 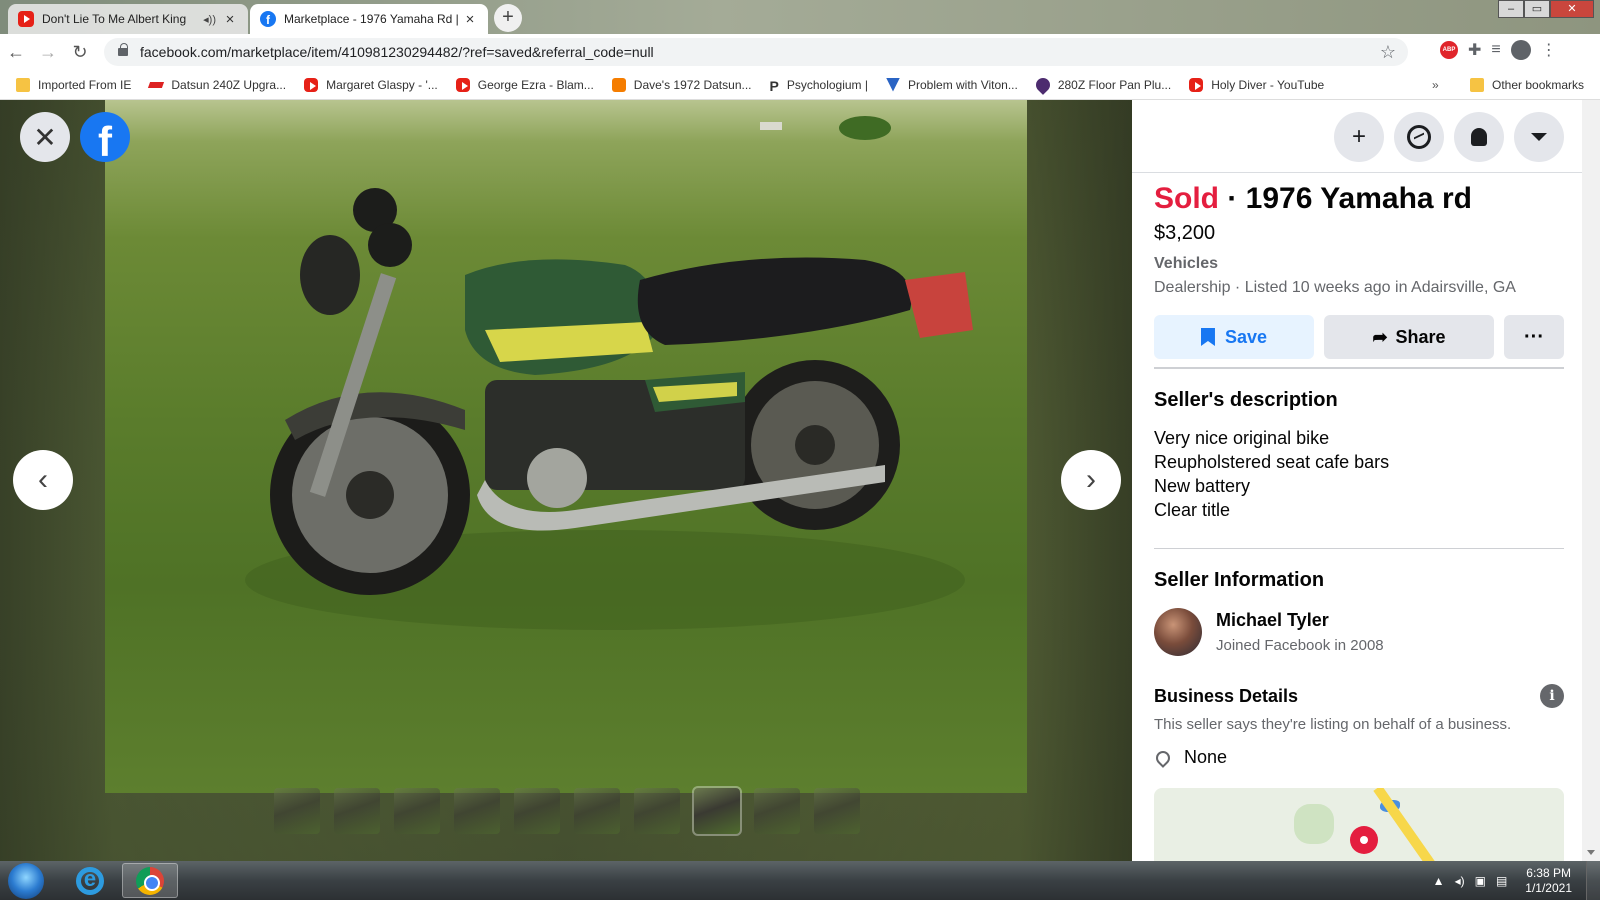 I want to click on share-button: ➦ Share, so click(x=1409, y=337).